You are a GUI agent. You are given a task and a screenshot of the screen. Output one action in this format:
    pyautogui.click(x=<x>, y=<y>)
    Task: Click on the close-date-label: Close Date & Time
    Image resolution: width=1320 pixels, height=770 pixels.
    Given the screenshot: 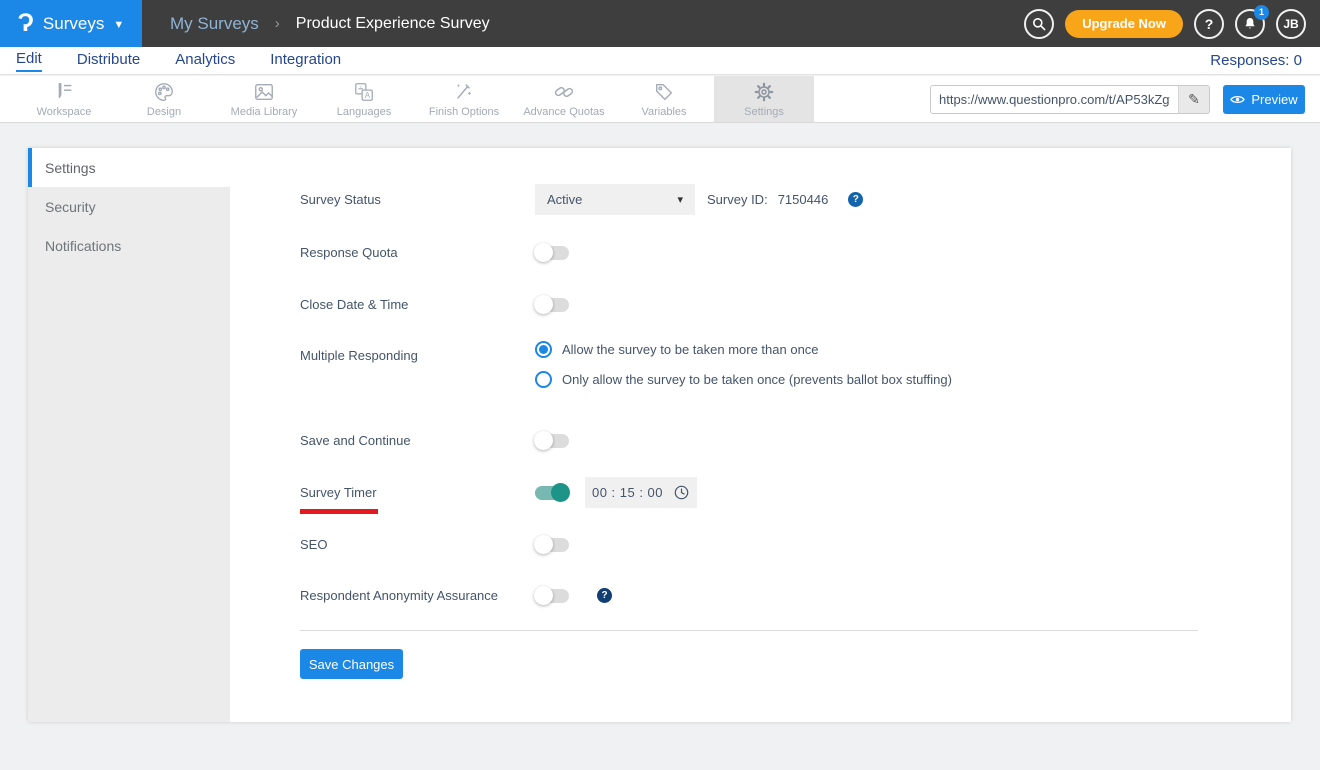 What is the action you would take?
    pyautogui.click(x=354, y=304)
    